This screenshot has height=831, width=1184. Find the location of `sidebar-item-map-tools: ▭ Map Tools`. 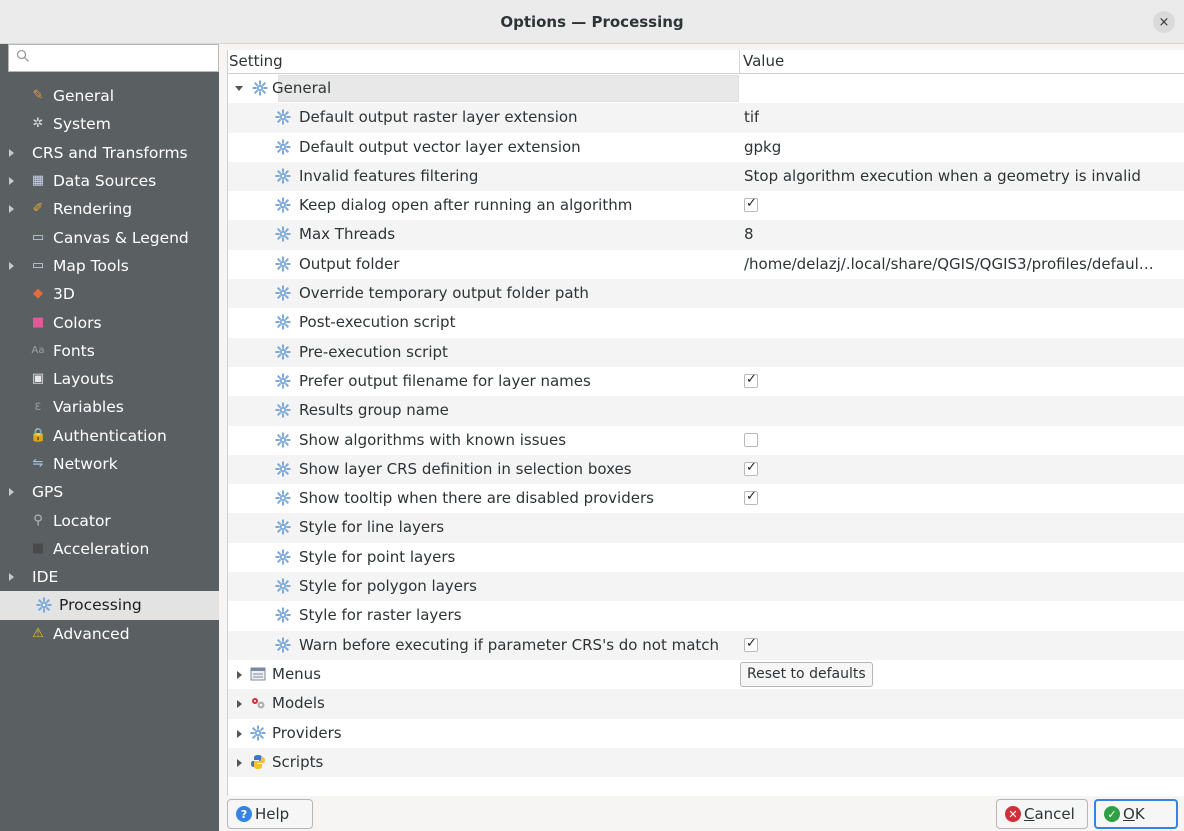

sidebar-item-map-tools: ▭ Map Tools is located at coordinates (109, 266).